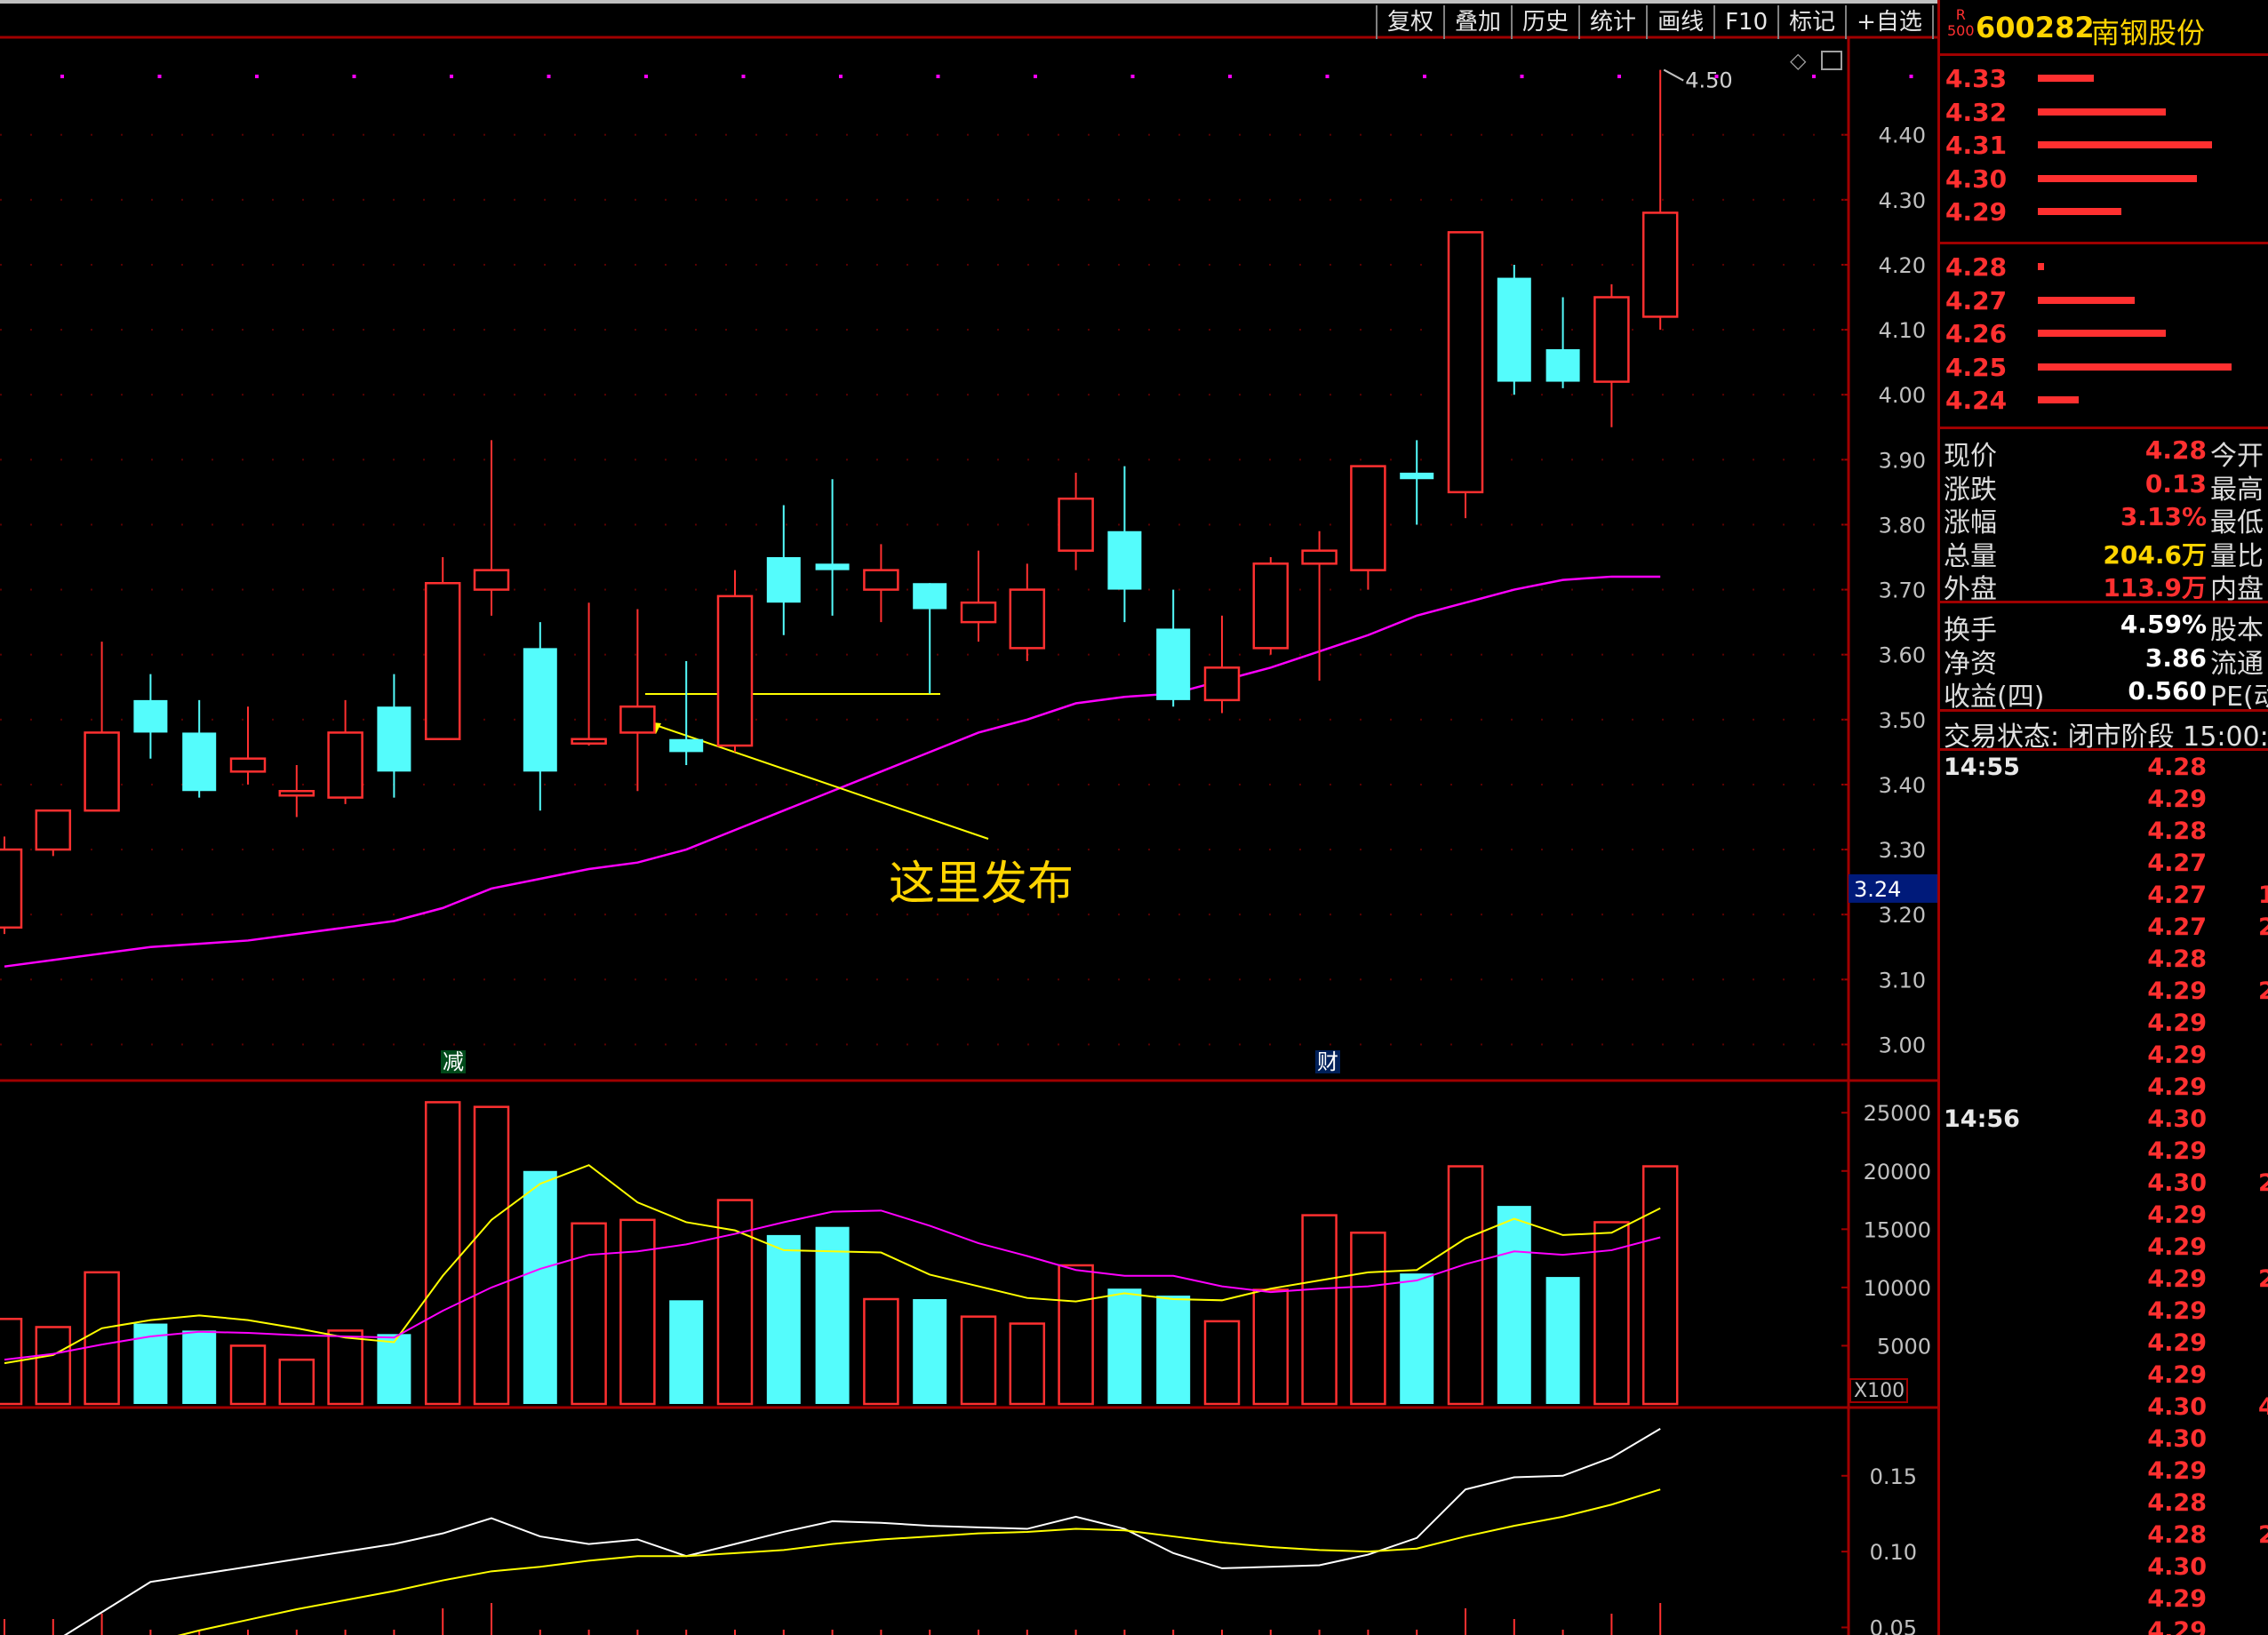 The height and width of the screenshot is (1635, 2268). What do you see at coordinates (1976, 113) in the screenshot?
I see `ask-price: 4.32` at bounding box center [1976, 113].